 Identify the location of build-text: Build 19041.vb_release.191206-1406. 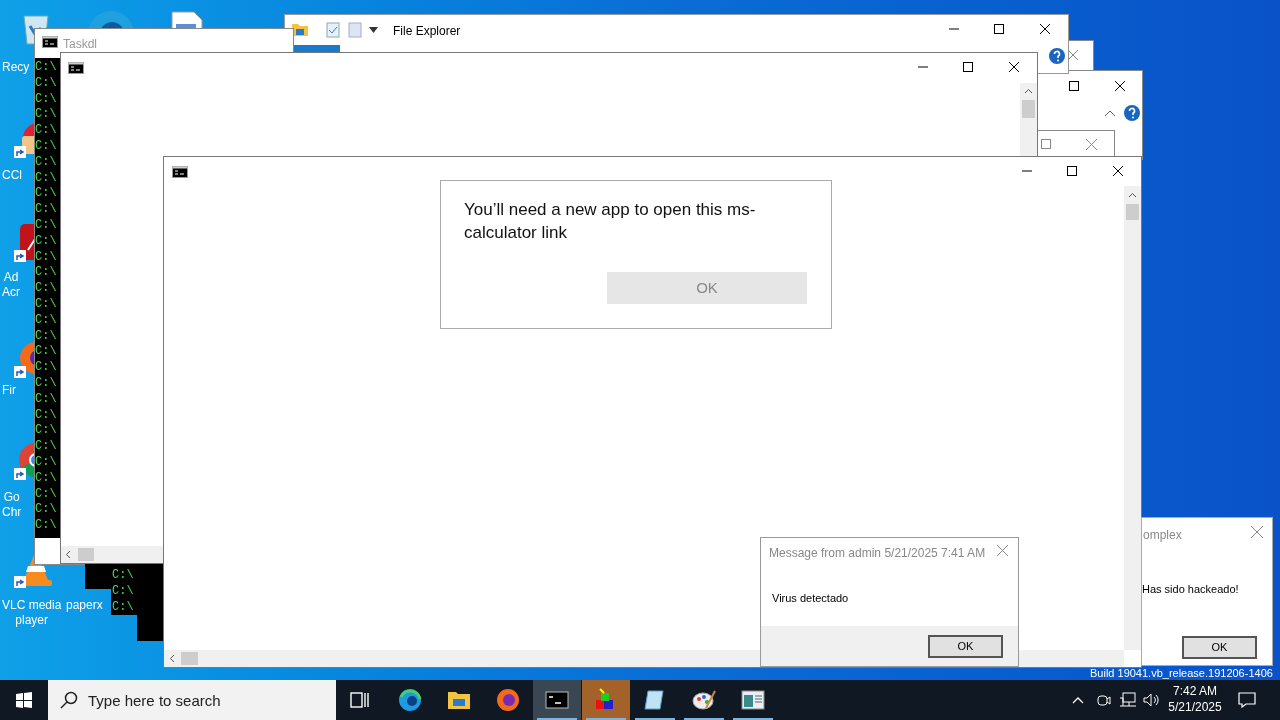
(1181, 673).